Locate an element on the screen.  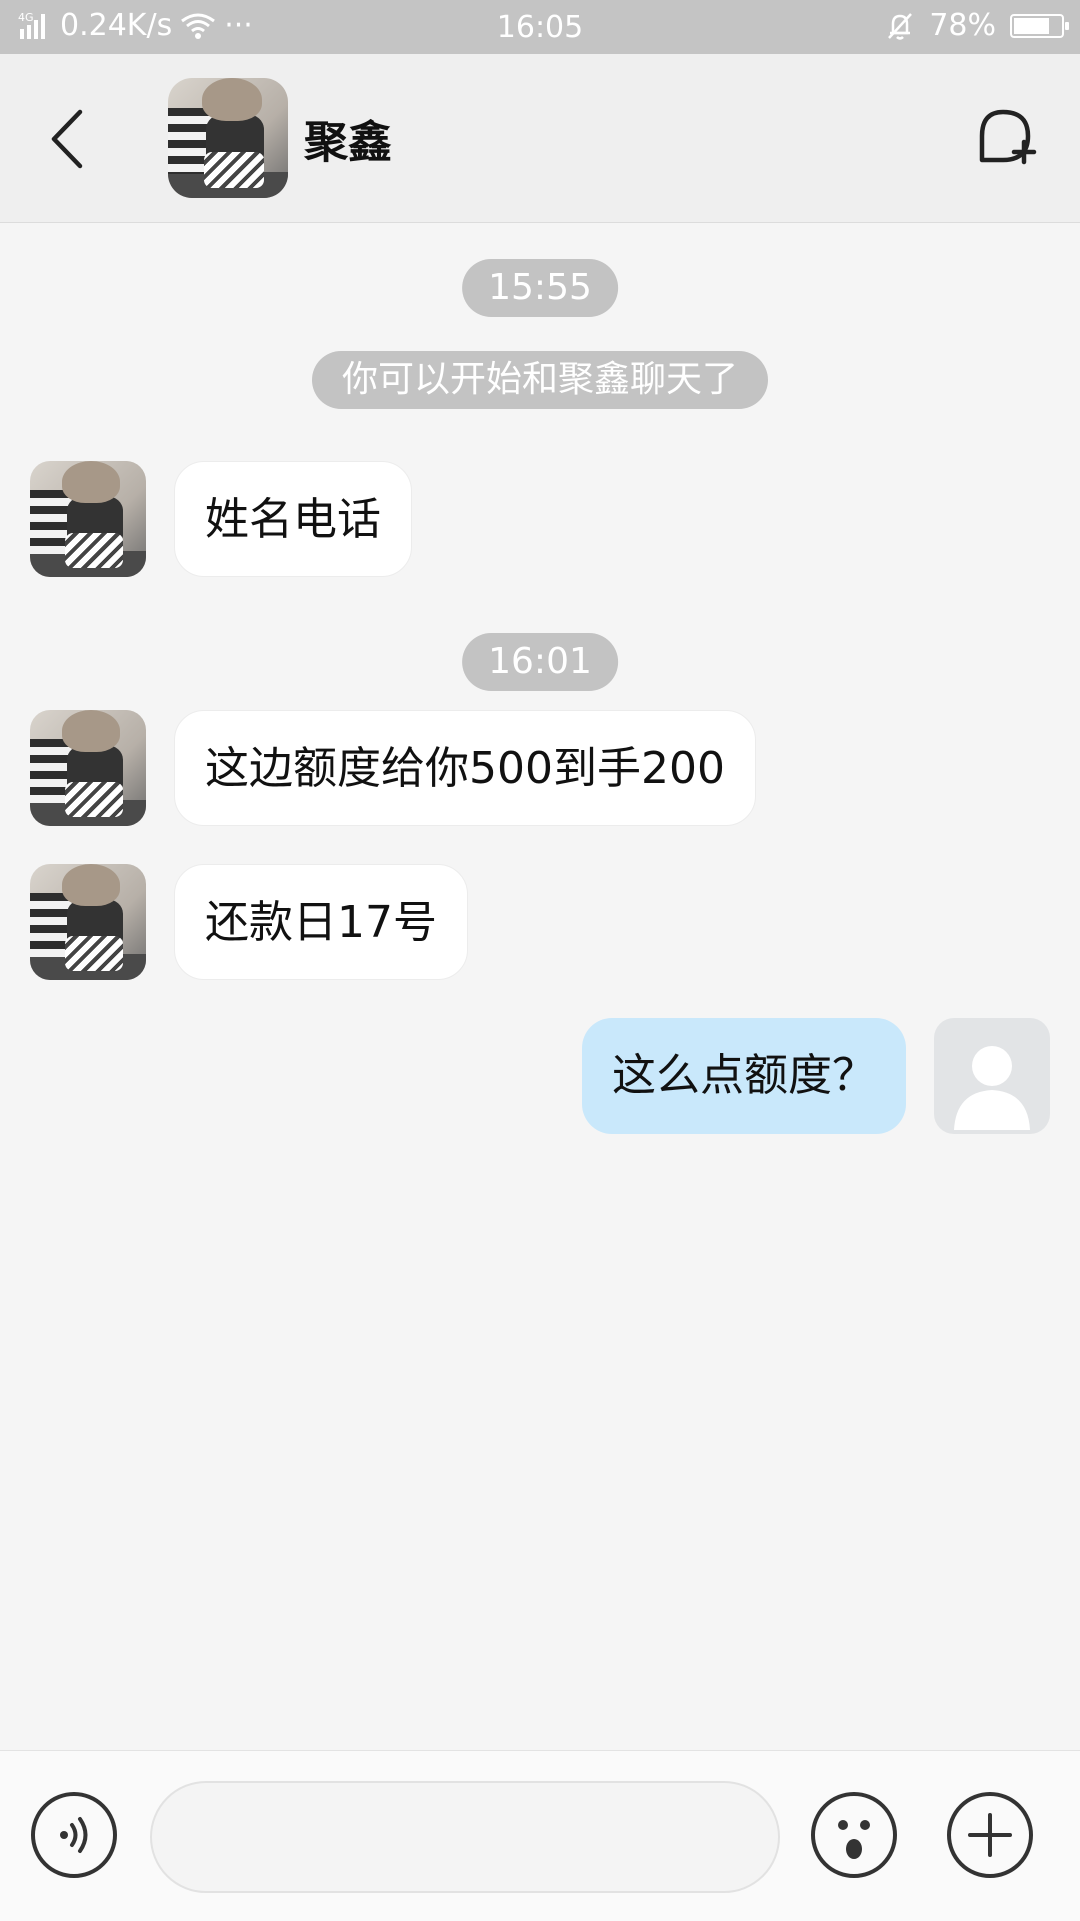
add-chat-button is located at coordinates (1005, 139).